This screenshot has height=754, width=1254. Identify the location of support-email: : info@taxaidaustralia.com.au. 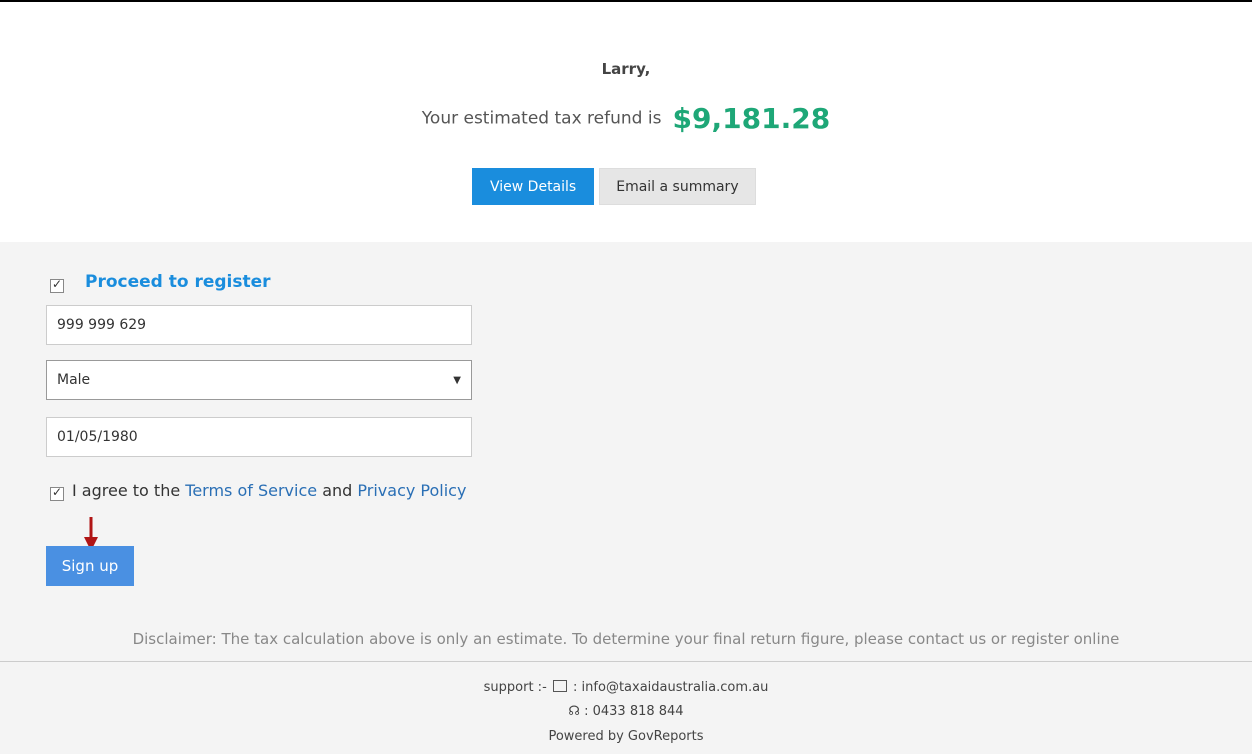
(670, 687).